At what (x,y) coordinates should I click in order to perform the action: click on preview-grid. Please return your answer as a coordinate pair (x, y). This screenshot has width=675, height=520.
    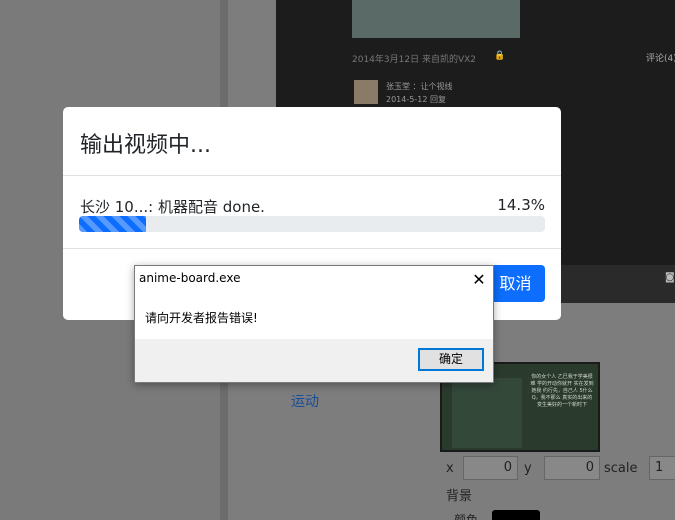
    Looking at the image, I should click on (487, 413).